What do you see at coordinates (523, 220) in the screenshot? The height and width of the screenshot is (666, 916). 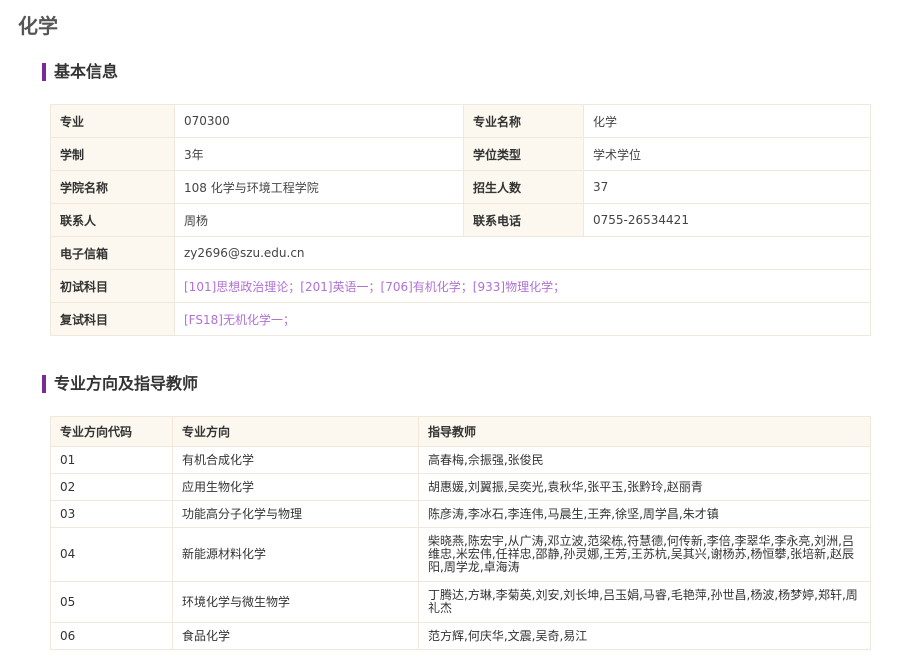 I see `info-label: 联系电话` at bounding box center [523, 220].